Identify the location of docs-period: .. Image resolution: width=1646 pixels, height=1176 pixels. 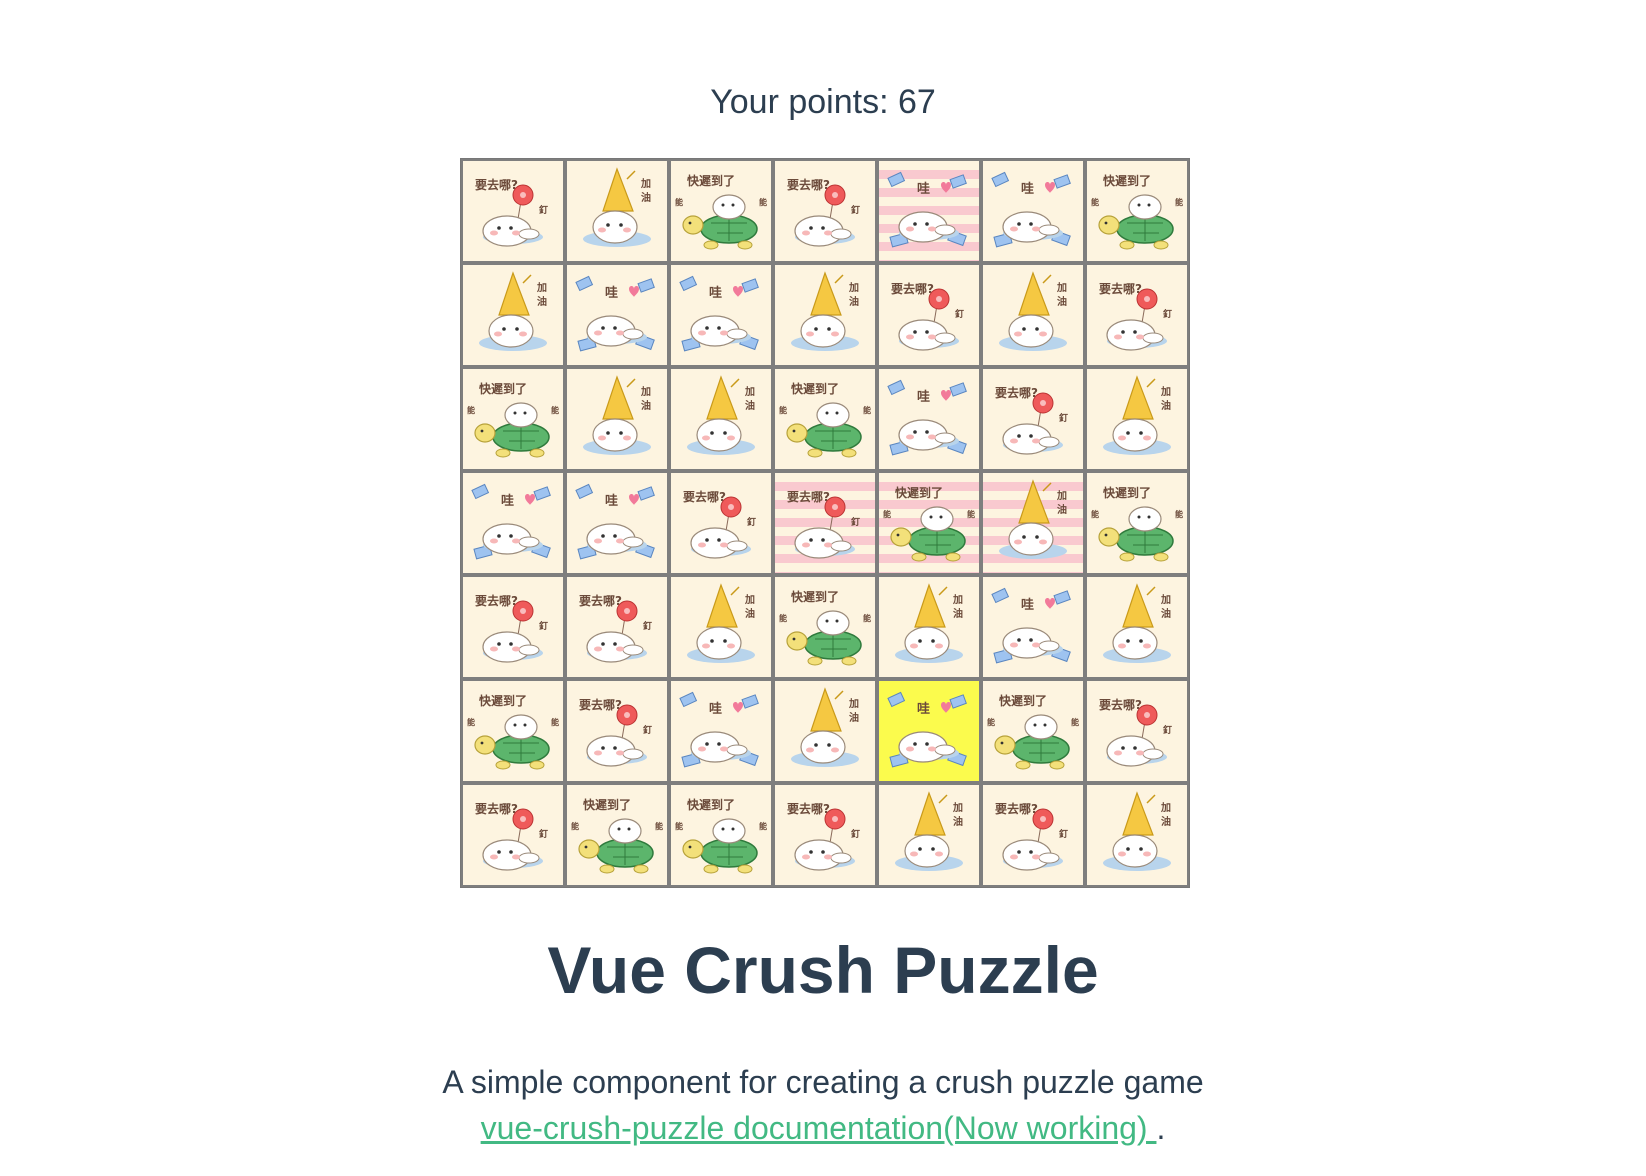
(1161, 1128).